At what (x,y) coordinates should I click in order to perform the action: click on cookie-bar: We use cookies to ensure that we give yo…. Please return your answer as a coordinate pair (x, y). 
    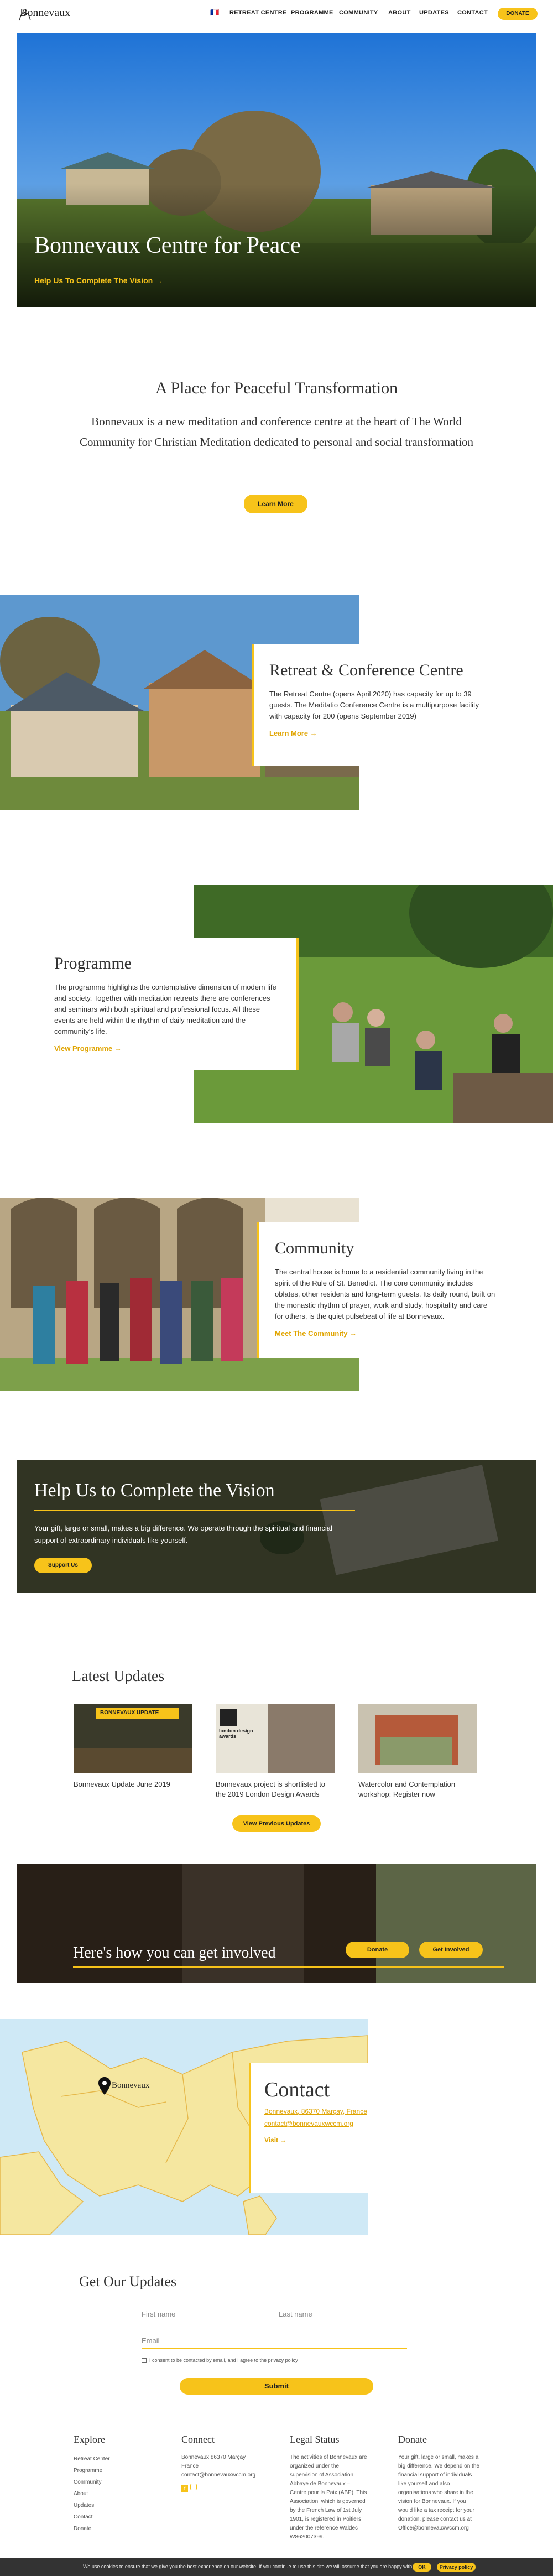
    Looking at the image, I should click on (276, 2567).